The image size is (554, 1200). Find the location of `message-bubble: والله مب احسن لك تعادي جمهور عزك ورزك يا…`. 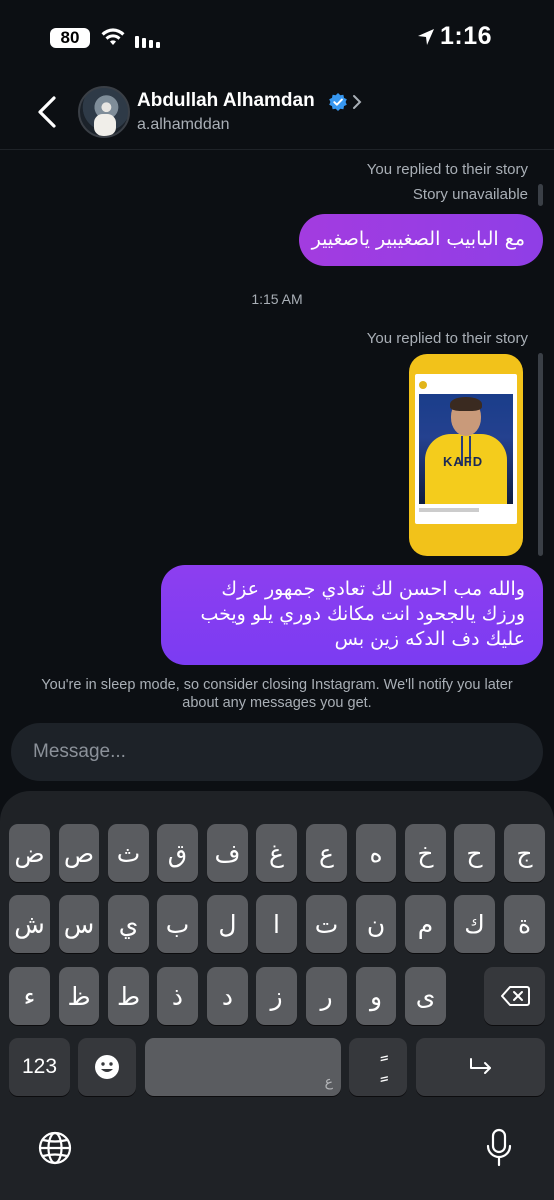

message-bubble: والله مب احسن لك تعادي جمهور عزك ورزك يا… is located at coordinates (352, 615).